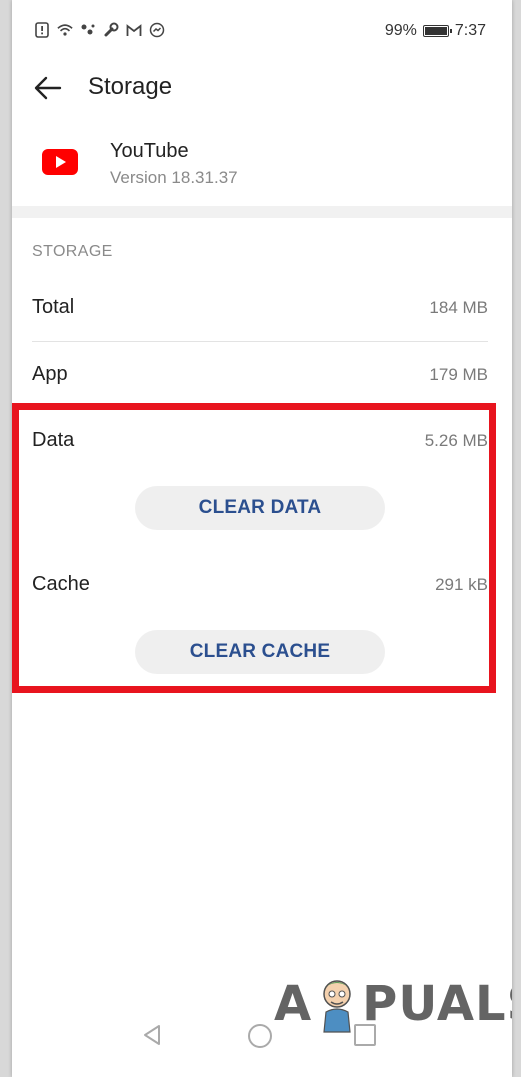 The image size is (521, 1077). I want to click on youtube-icon, so click(60, 162).